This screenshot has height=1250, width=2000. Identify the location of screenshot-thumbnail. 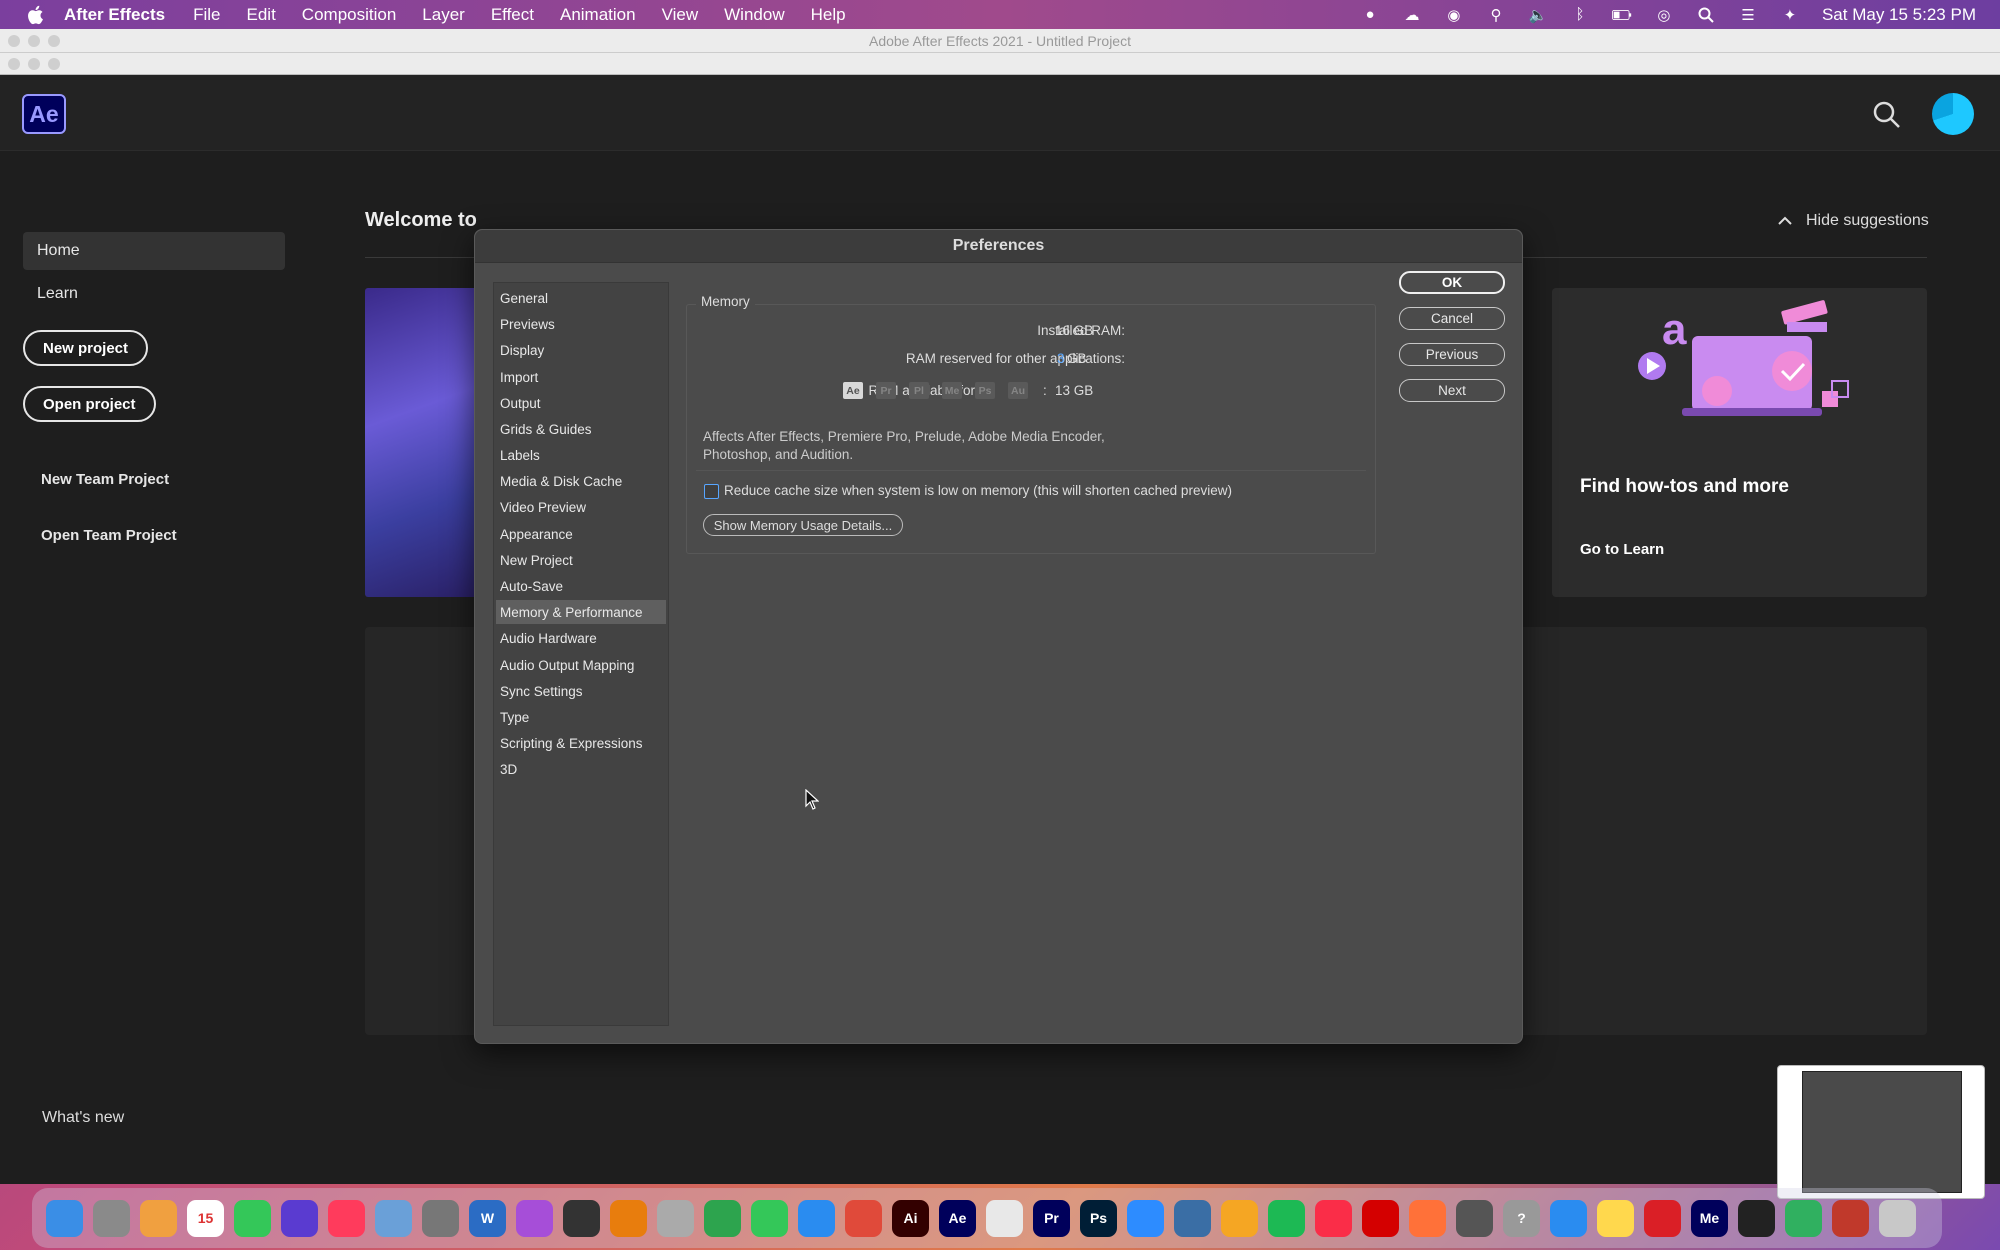
(1881, 1132).